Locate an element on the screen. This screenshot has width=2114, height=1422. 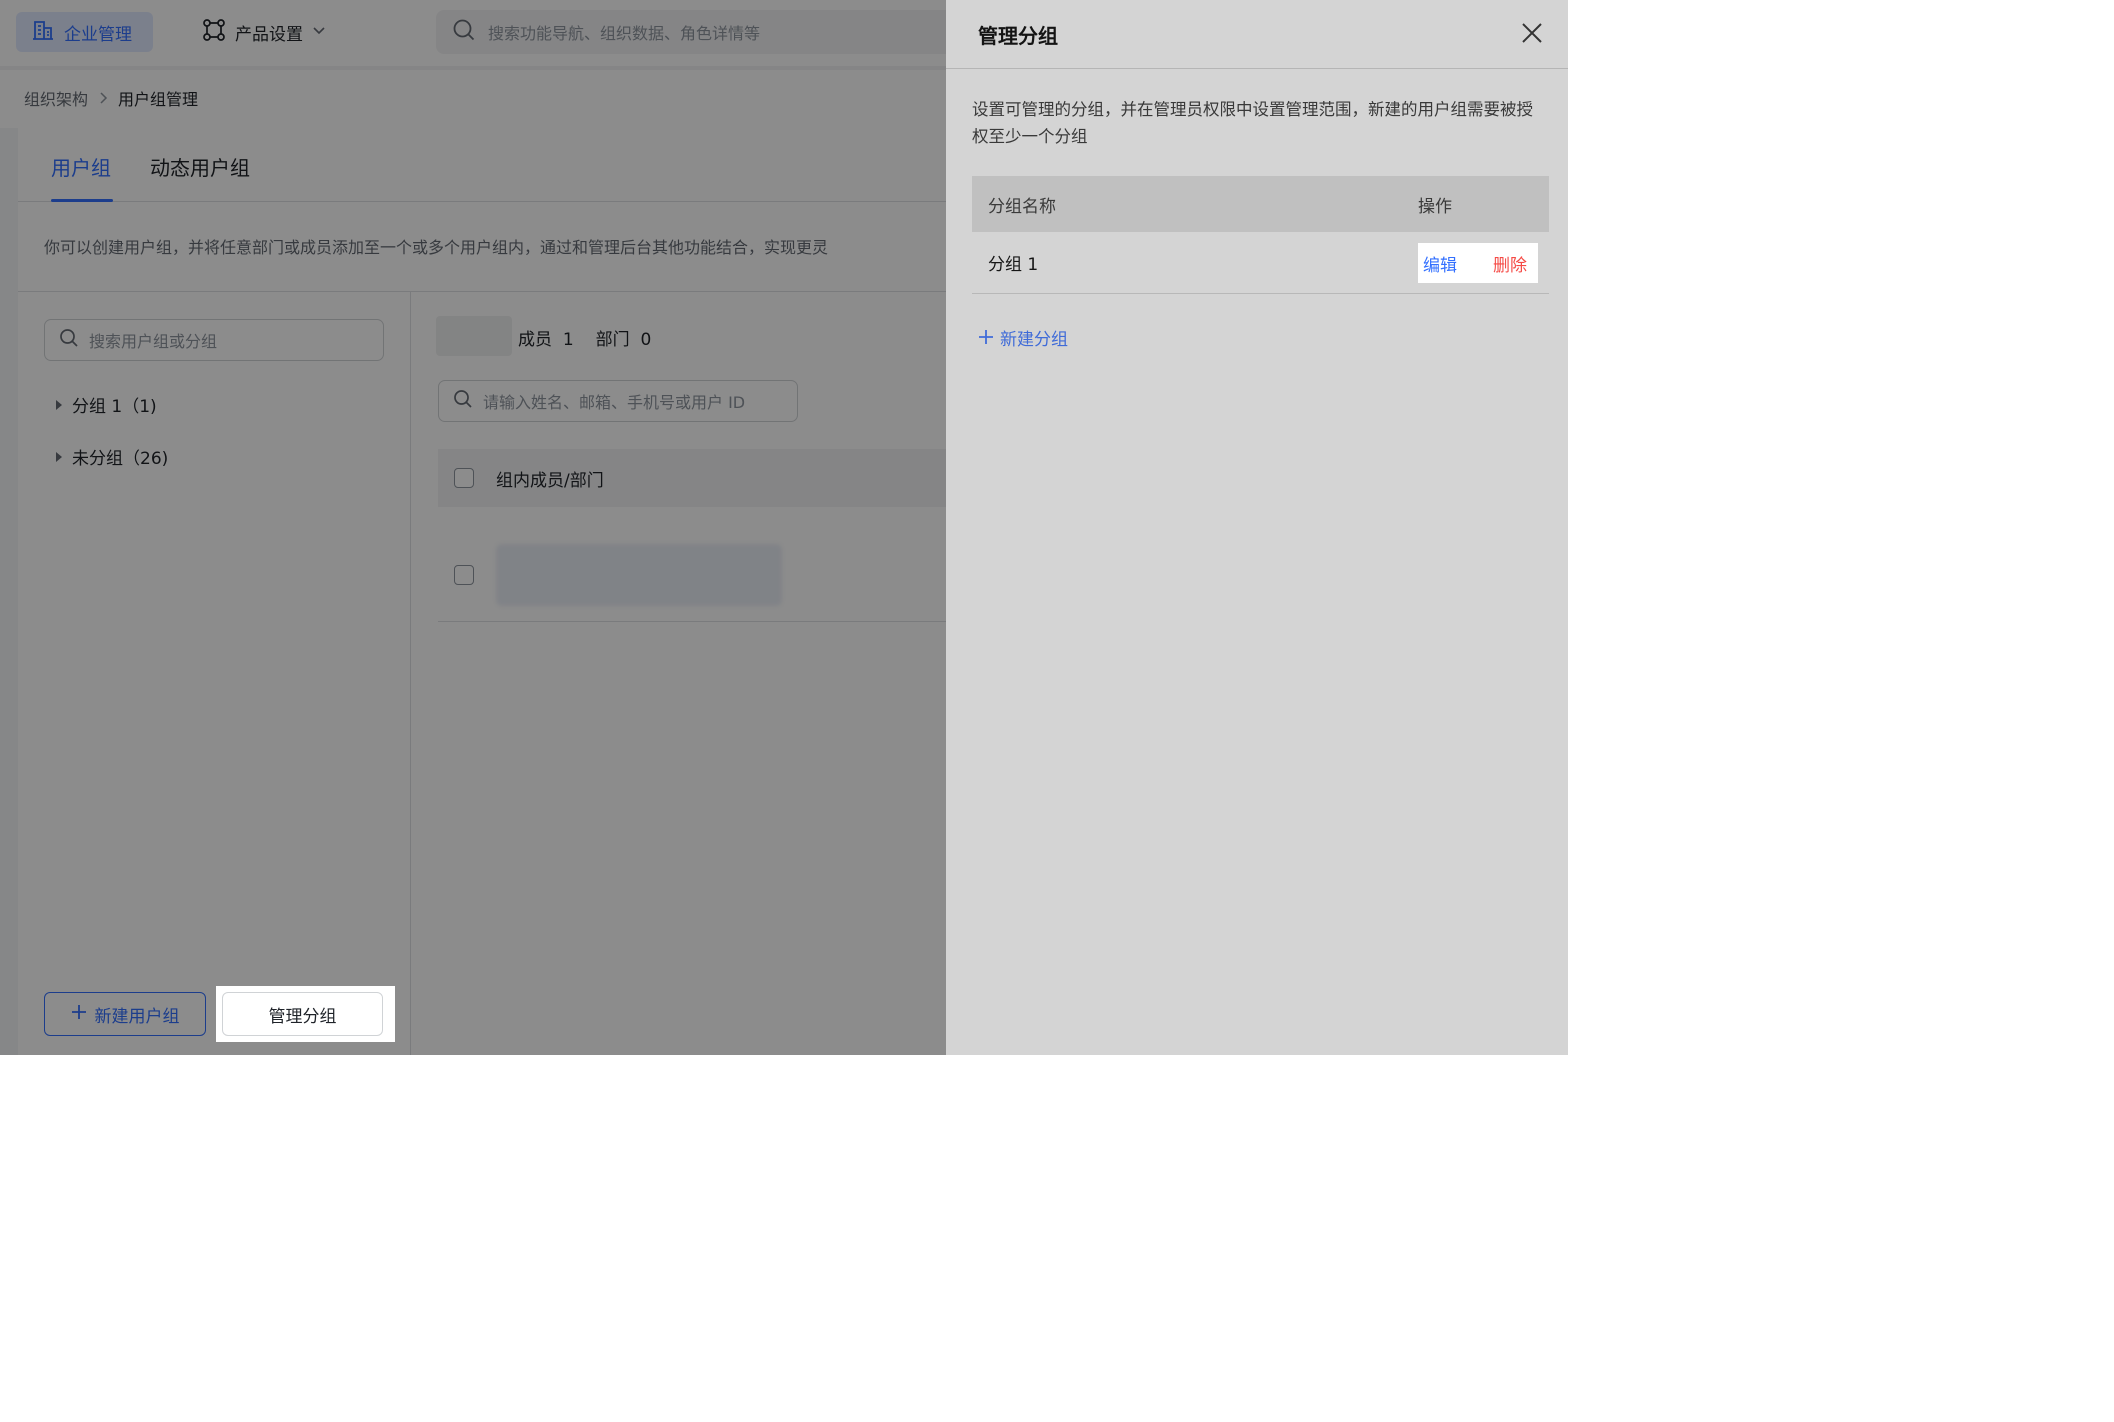
manage-groups-label: 管理分组 is located at coordinates (302, 1016).